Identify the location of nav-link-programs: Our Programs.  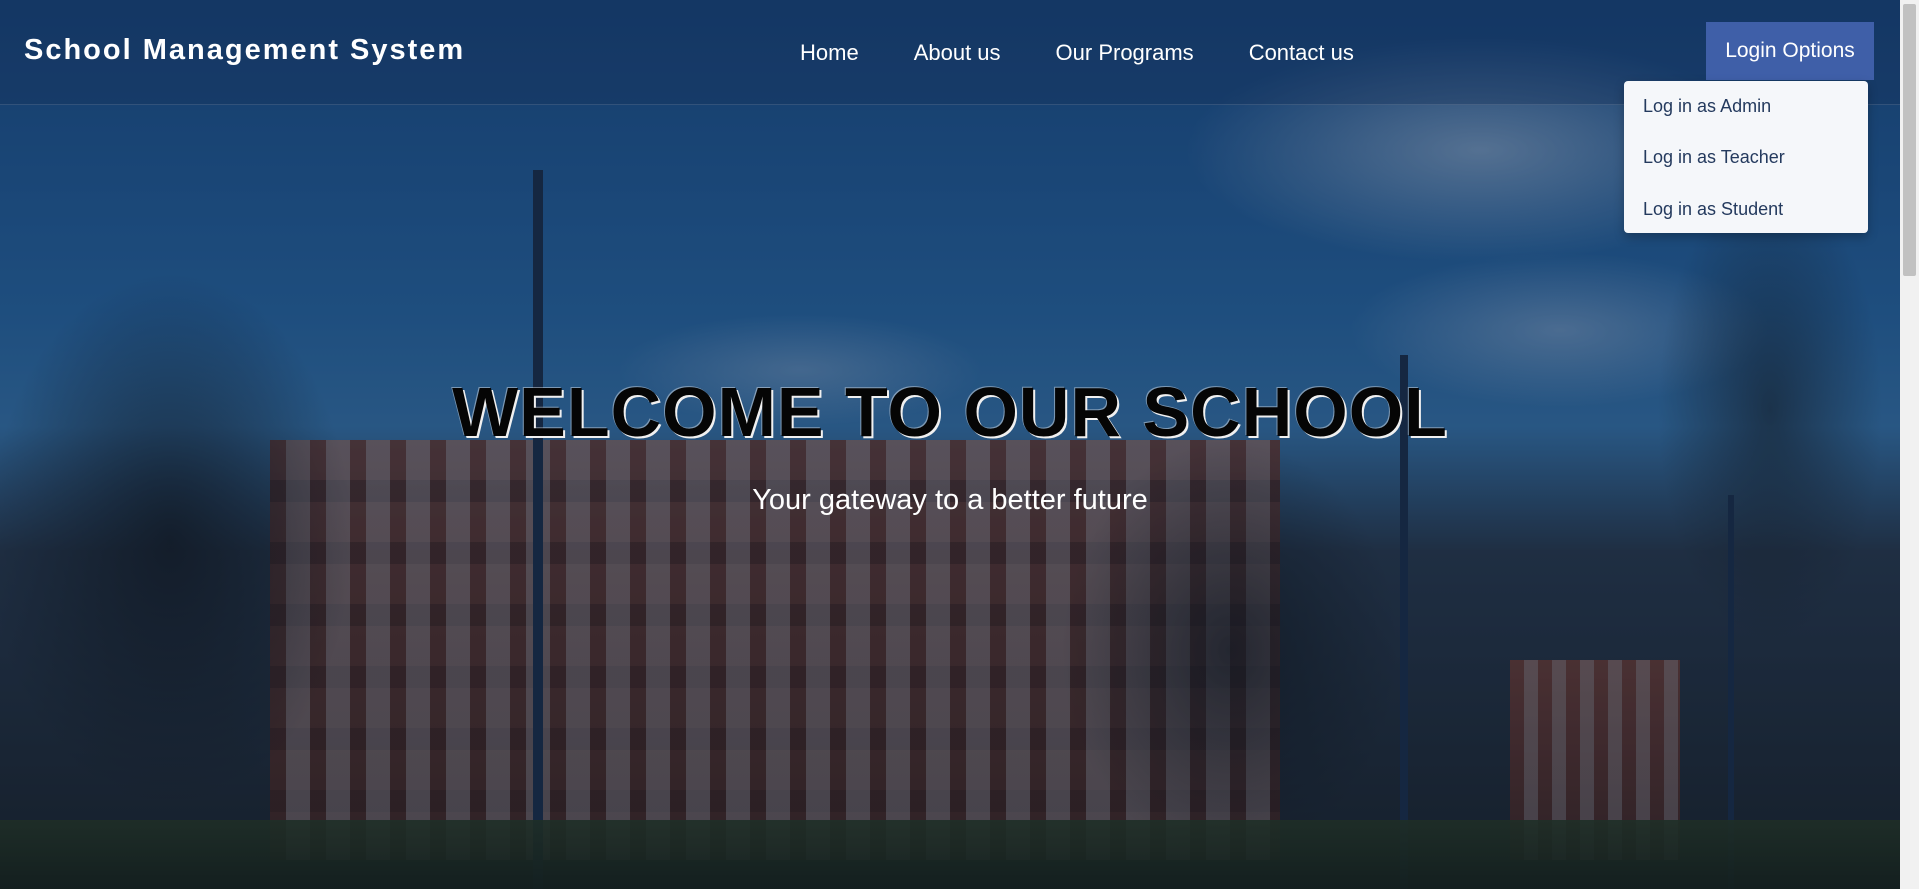
(1125, 53).